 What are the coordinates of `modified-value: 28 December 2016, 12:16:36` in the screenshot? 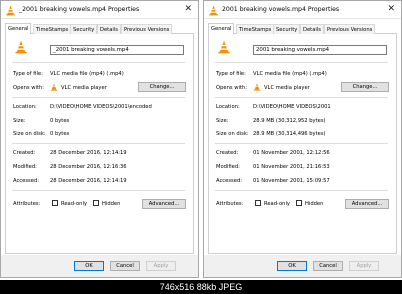 It's located at (88, 167).